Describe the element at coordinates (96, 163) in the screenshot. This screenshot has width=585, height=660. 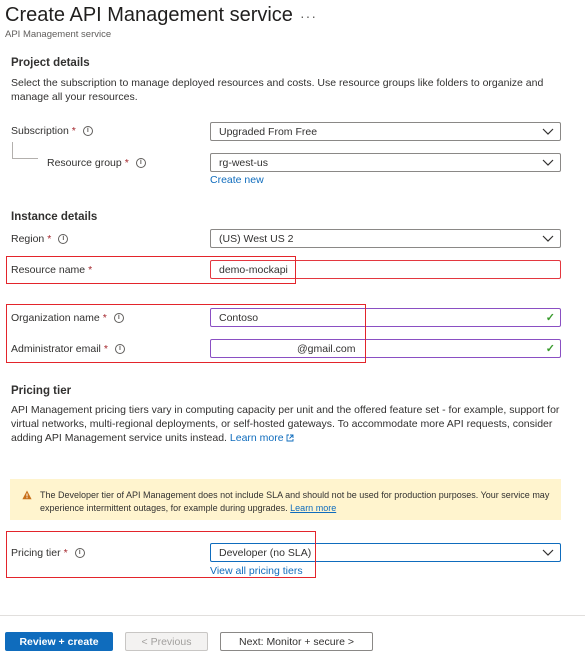
I see `resource-group-label: Resource group * i` at that location.